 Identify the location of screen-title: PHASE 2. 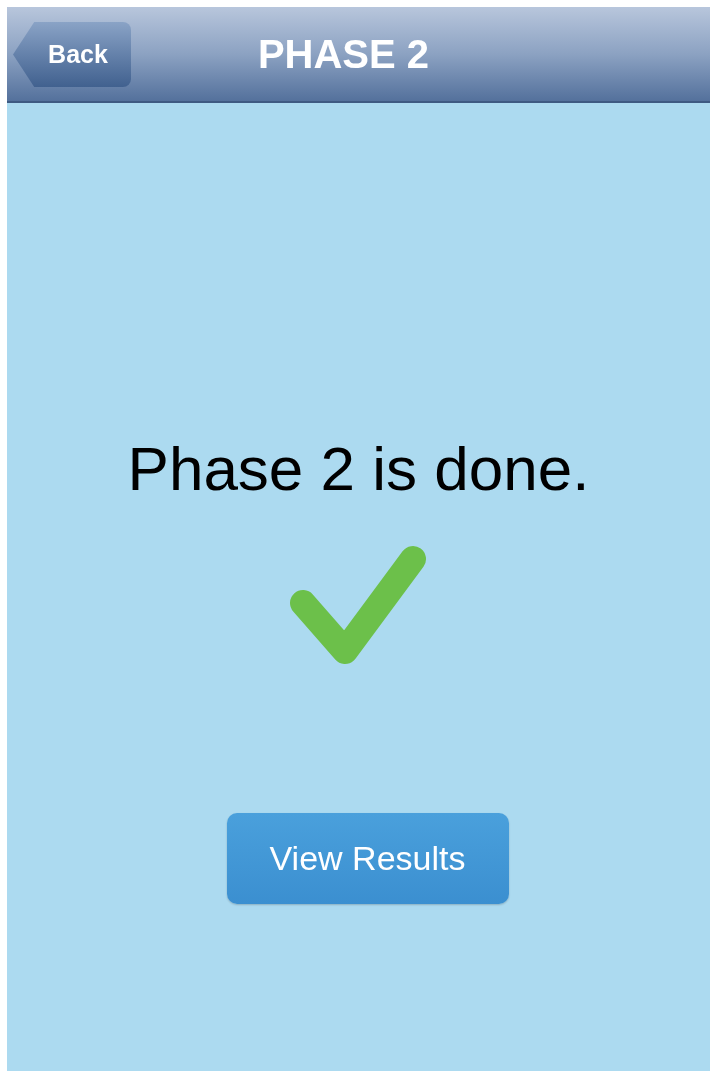
(344, 54).